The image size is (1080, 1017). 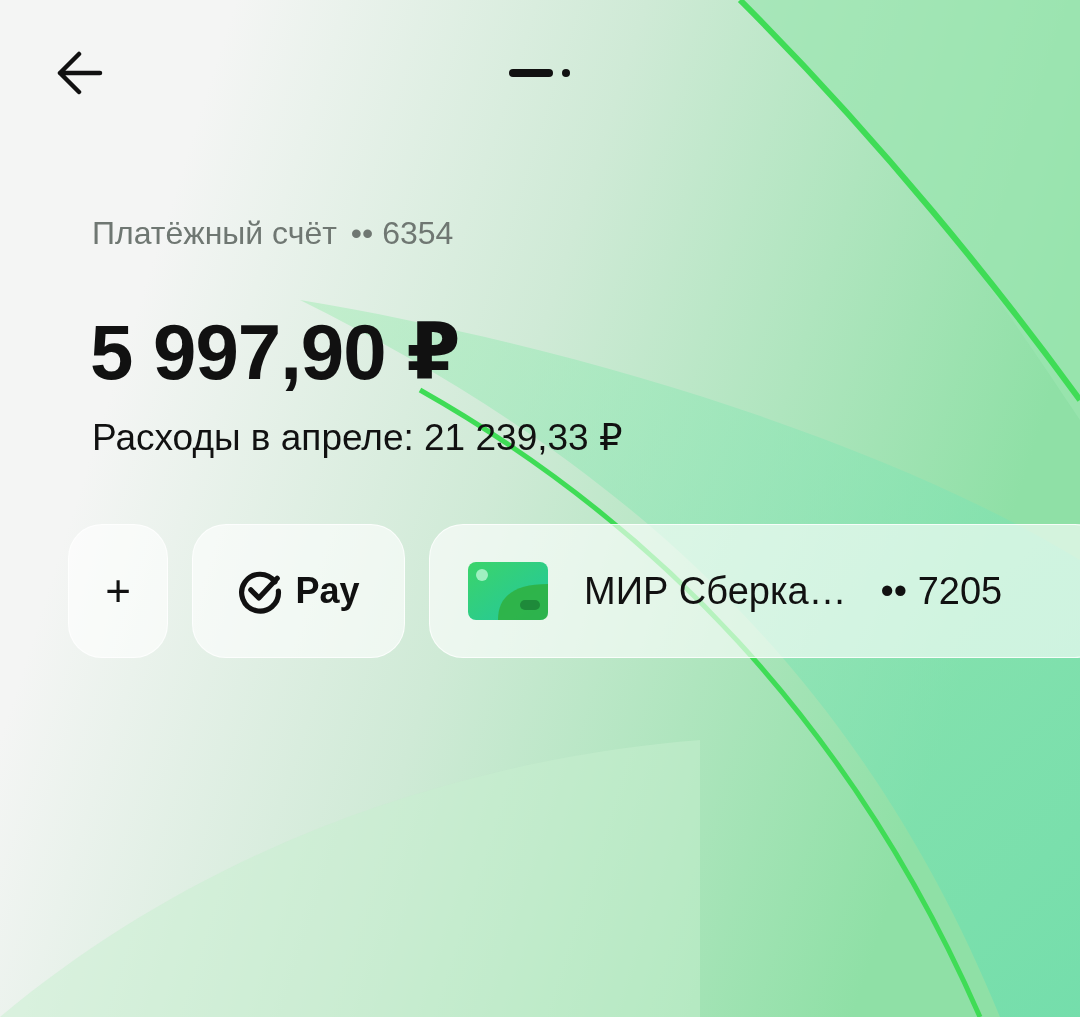 What do you see at coordinates (508, 591) in the screenshot?
I see `card-icon` at bounding box center [508, 591].